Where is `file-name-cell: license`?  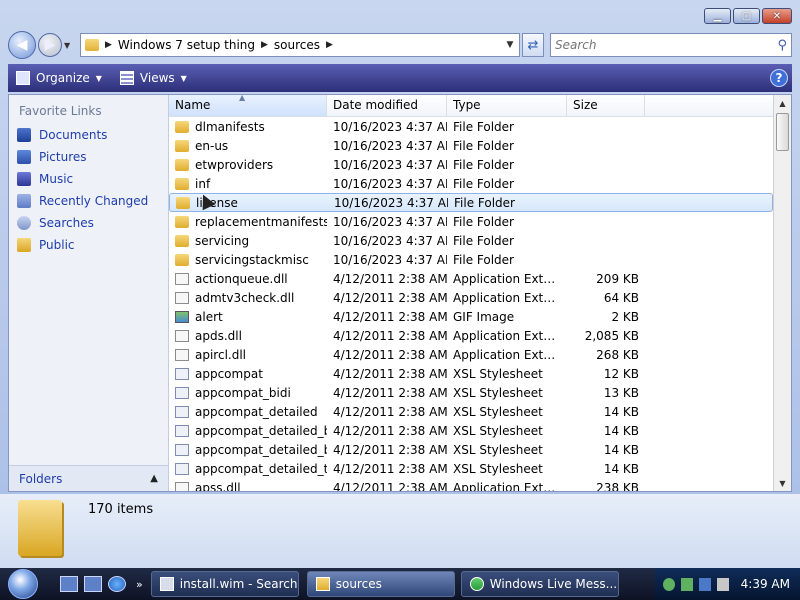
file-name-cell: license is located at coordinates (249, 203).